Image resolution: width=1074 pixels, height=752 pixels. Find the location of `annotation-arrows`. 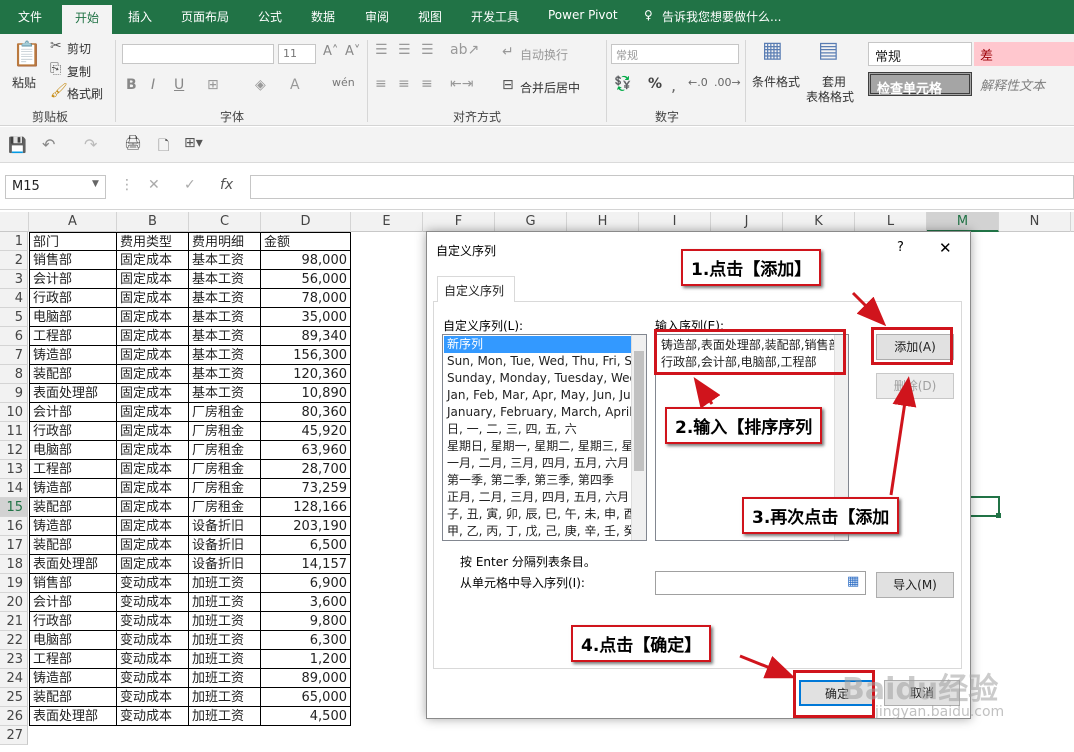

annotation-arrows is located at coordinates (805, 485).